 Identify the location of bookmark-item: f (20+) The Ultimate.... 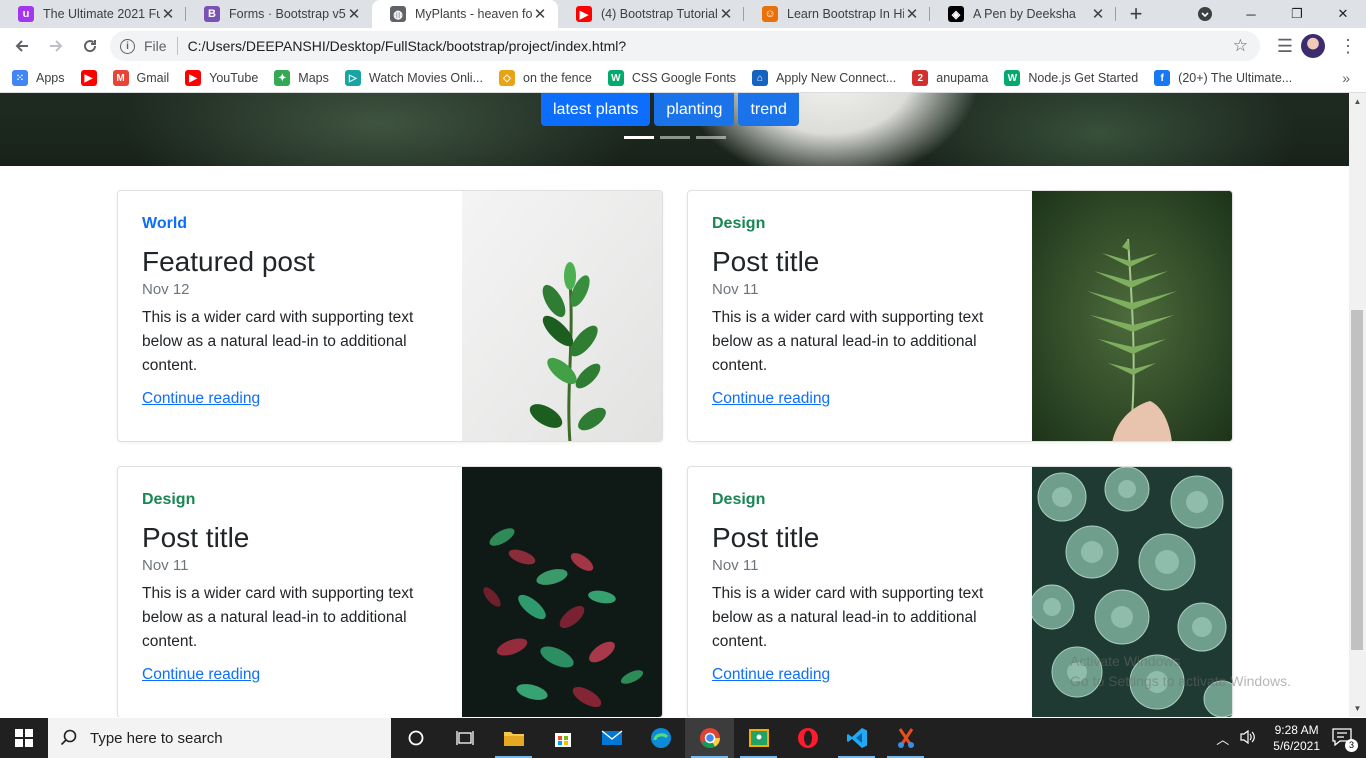
(1223, 78).